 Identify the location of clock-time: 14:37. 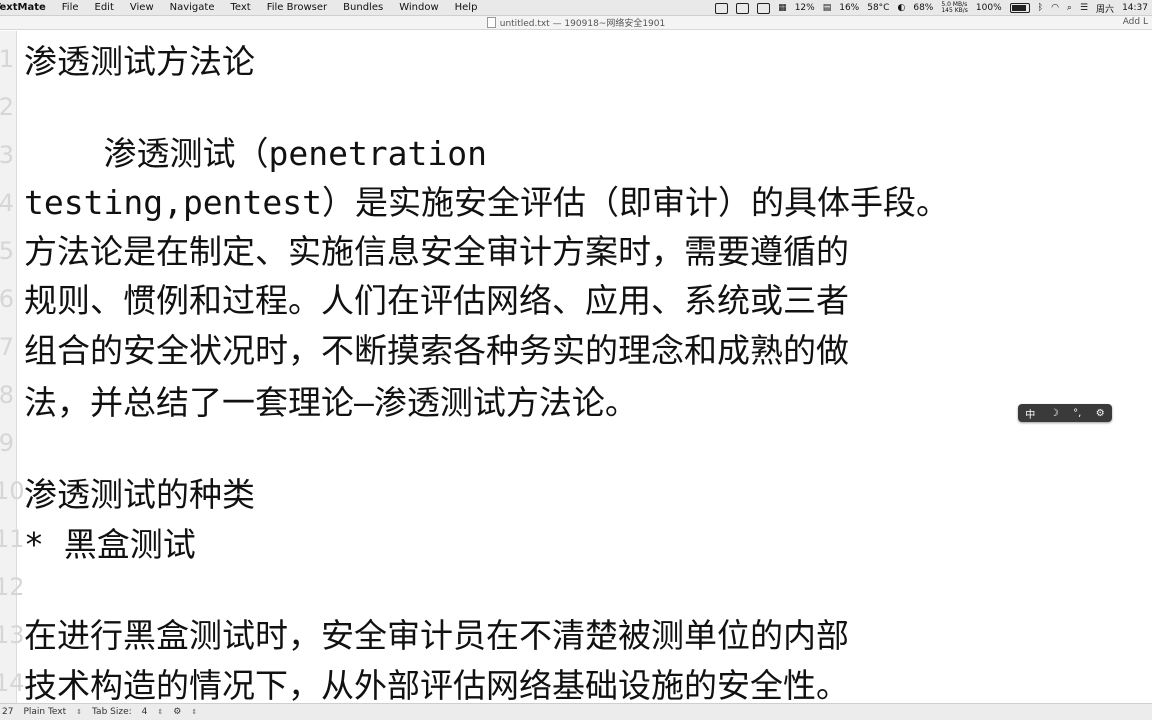
(1135, 8).